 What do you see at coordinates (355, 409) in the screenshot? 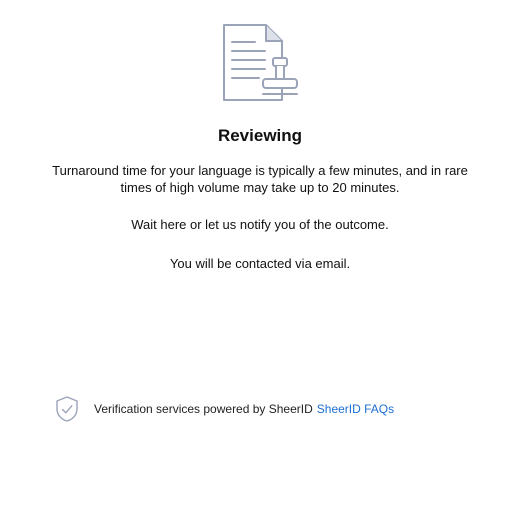
I see `sheerid-faqs-link: SheerID FAQs` at bounding box center [355, 409].